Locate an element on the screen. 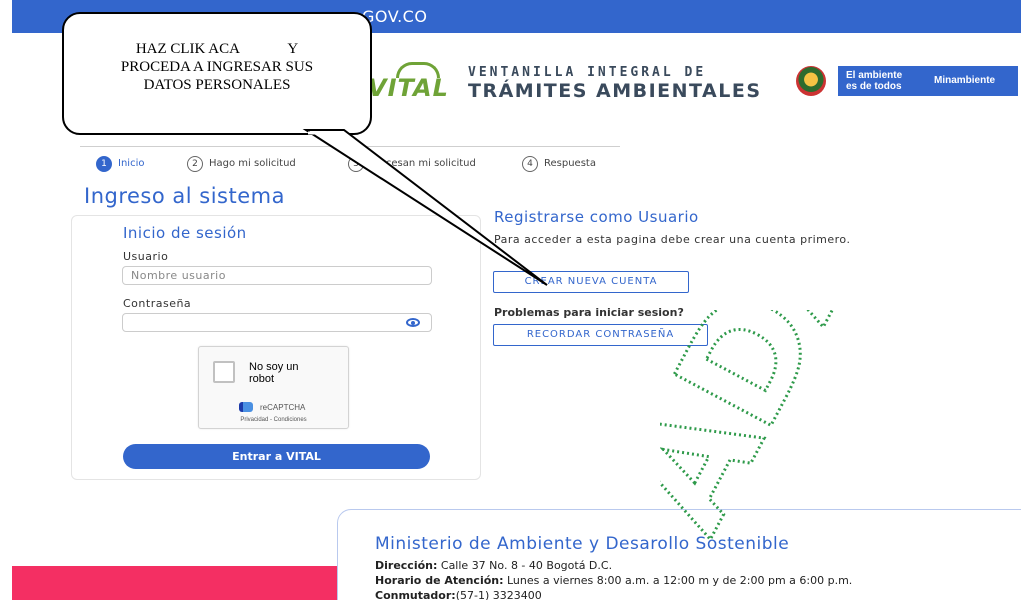  callout-line1: HAZ CLIK ACA Y is located at coordinates (217, 49).